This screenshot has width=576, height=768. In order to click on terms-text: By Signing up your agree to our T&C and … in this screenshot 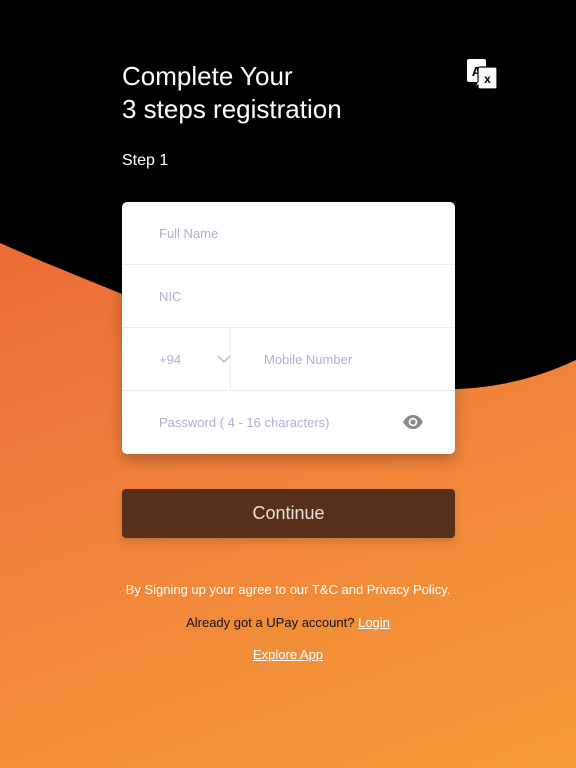, I will do `click(288, 589)`.